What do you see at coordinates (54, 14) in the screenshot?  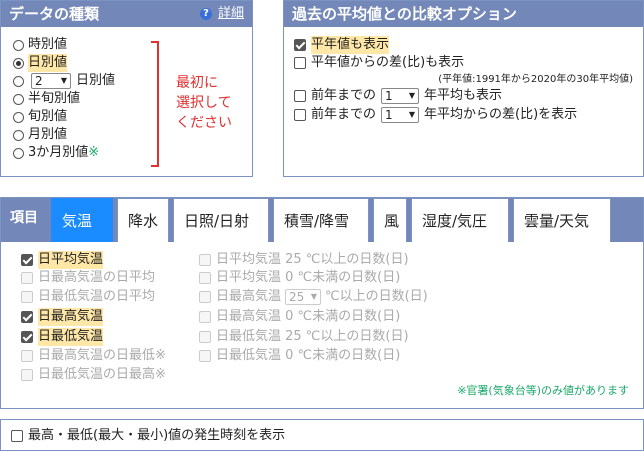 I see `data-type-title: データの種類` at bounding box center [54, 14].